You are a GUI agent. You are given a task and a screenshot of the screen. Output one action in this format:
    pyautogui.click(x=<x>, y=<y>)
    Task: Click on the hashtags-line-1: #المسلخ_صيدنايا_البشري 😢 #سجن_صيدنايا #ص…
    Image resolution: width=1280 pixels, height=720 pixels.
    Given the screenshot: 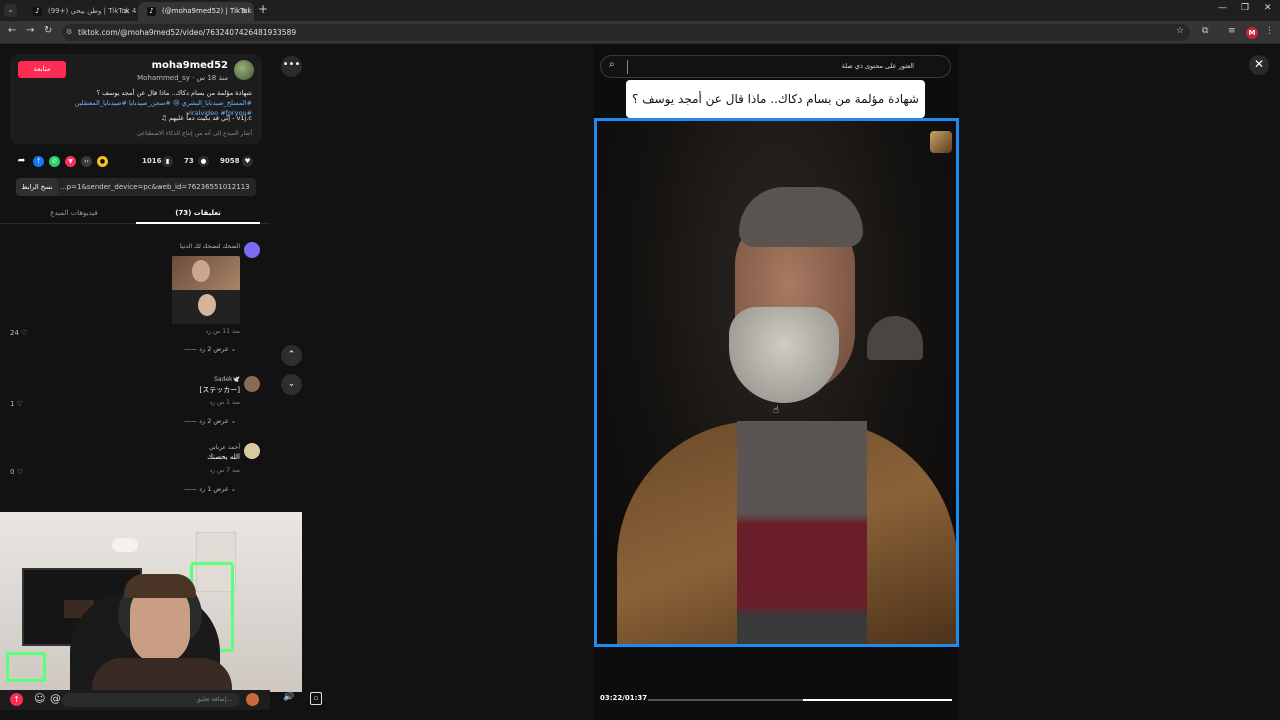 What is the action you would take?
    pyautogui.click(x=136, y=103)
    